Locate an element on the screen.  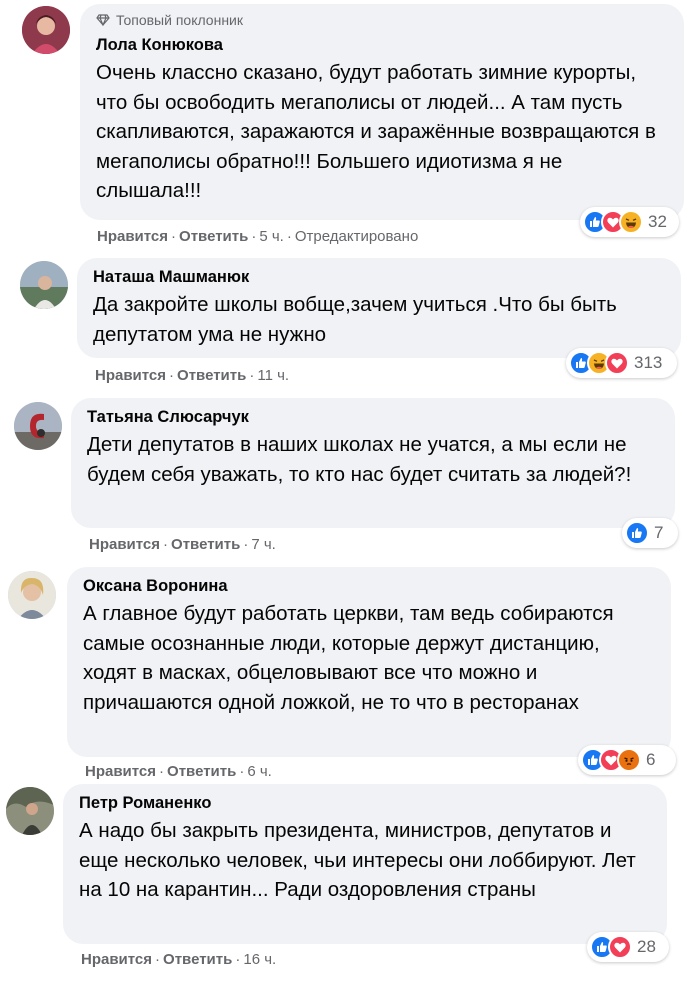
comment-author: Лола Конюкова is located at coordinates (383, 45).